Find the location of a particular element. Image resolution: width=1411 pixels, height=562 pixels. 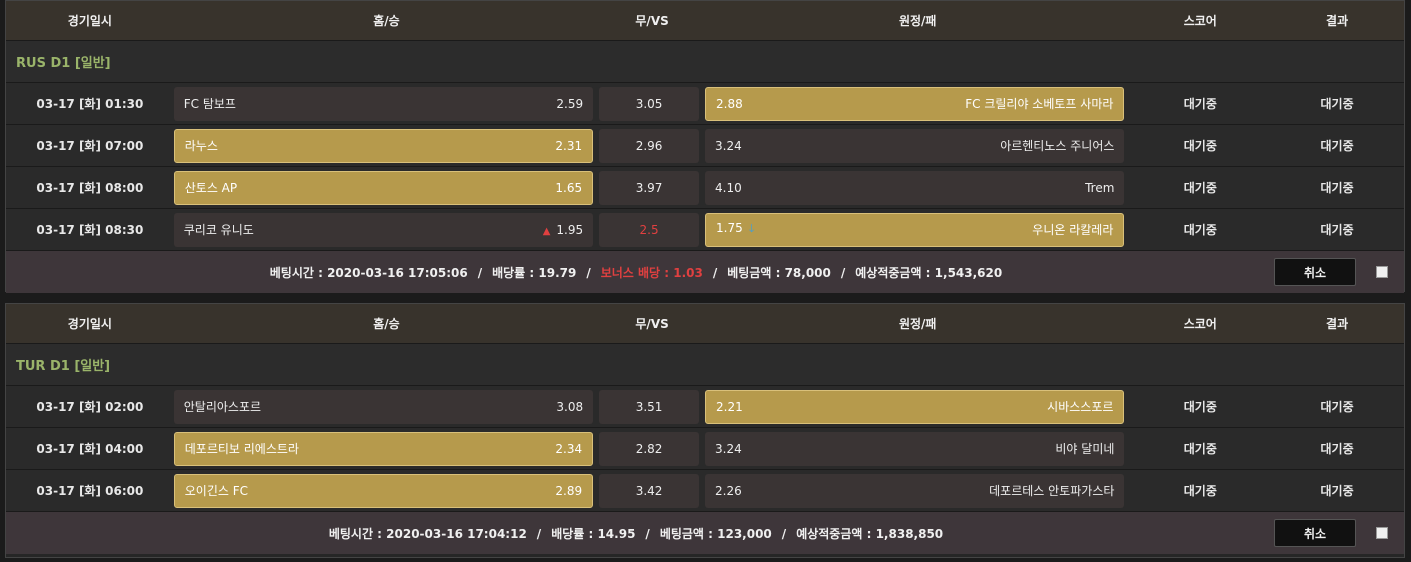

home-odds-cell: 오이긴스 FC 2.89 is located at coordinates (383, 490).